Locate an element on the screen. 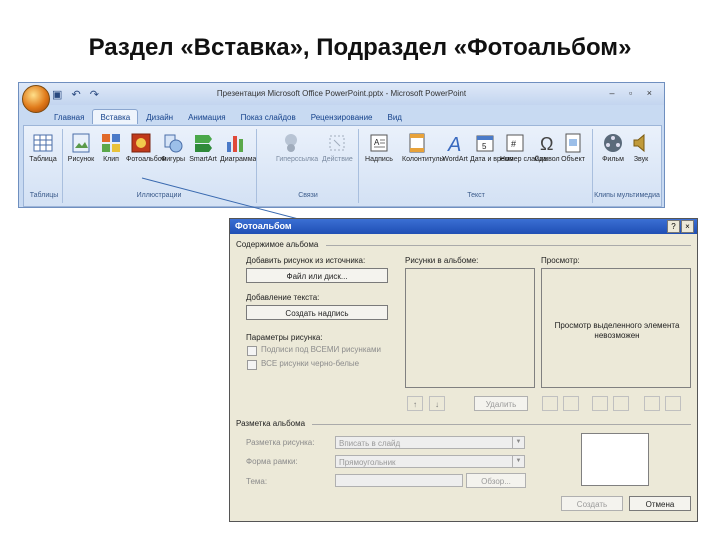 This screenshot has width=720, height=540. layout-preview-box is located at coordinates (615, 459).